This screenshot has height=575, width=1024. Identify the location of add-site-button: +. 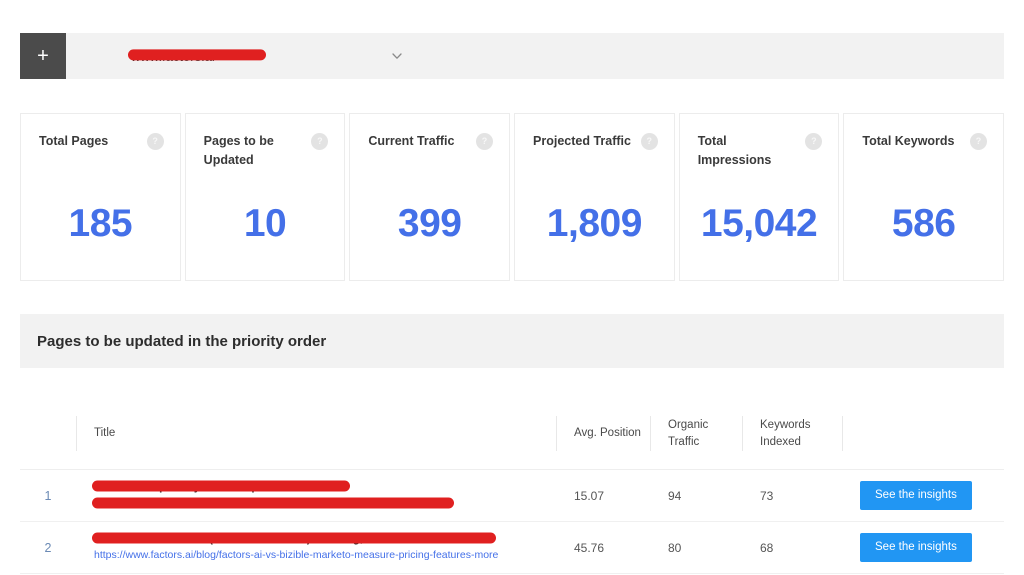
(43, 56).